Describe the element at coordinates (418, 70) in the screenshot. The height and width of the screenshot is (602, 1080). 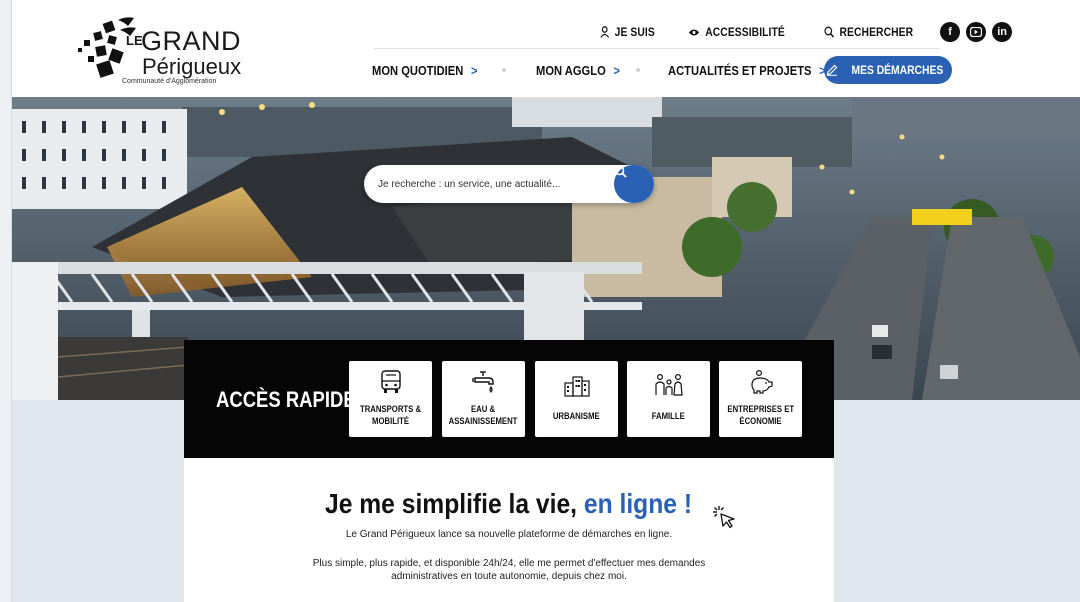
I see `nav-mon-quotidien-label: MON QUOTIDIEN` at that location.